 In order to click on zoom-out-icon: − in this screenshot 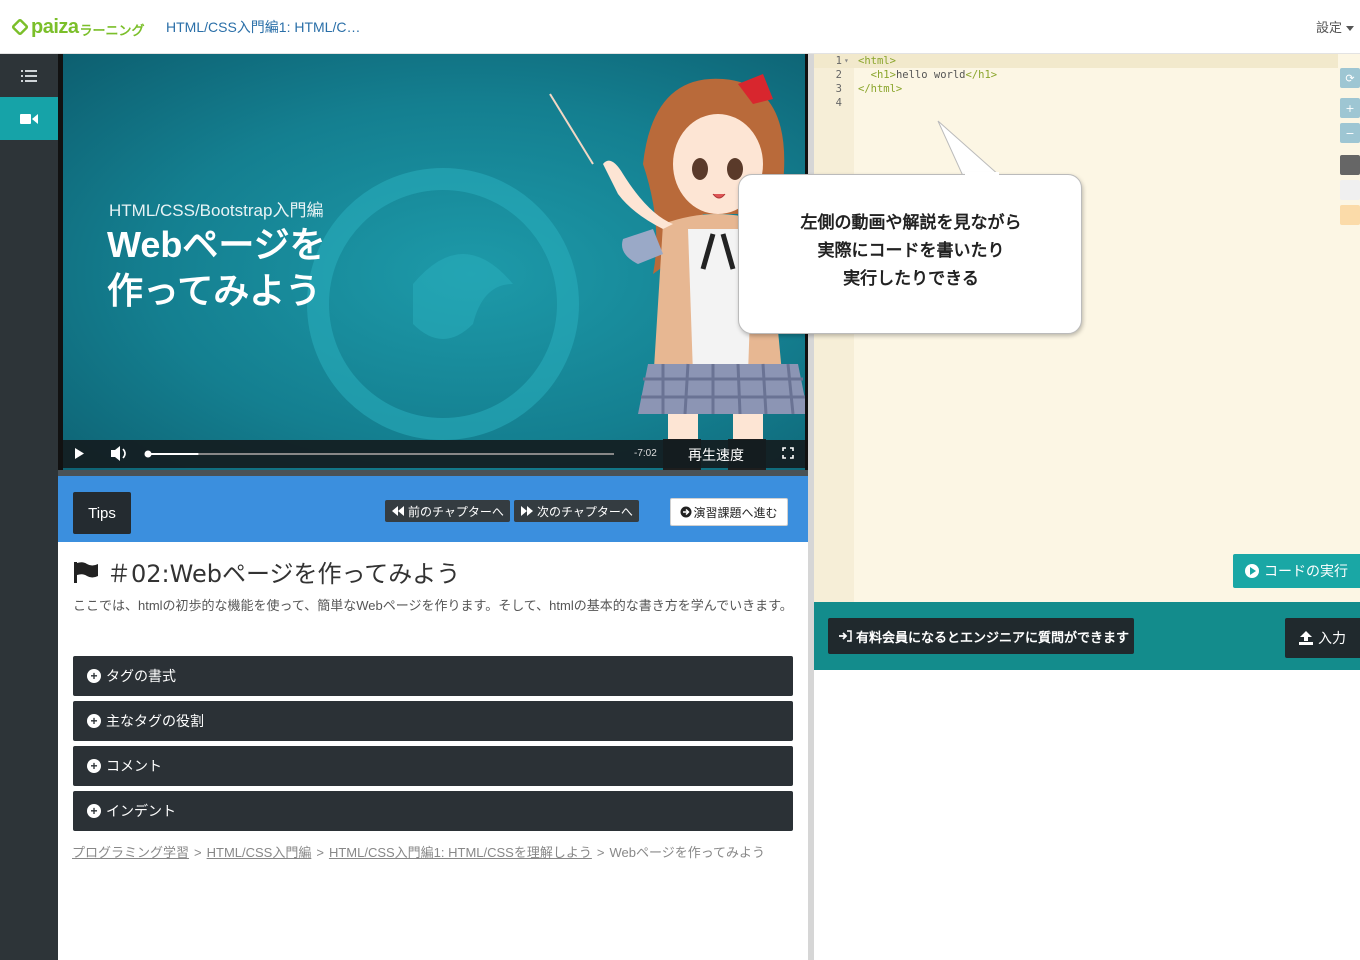, I will do `click(1350, 133)`.